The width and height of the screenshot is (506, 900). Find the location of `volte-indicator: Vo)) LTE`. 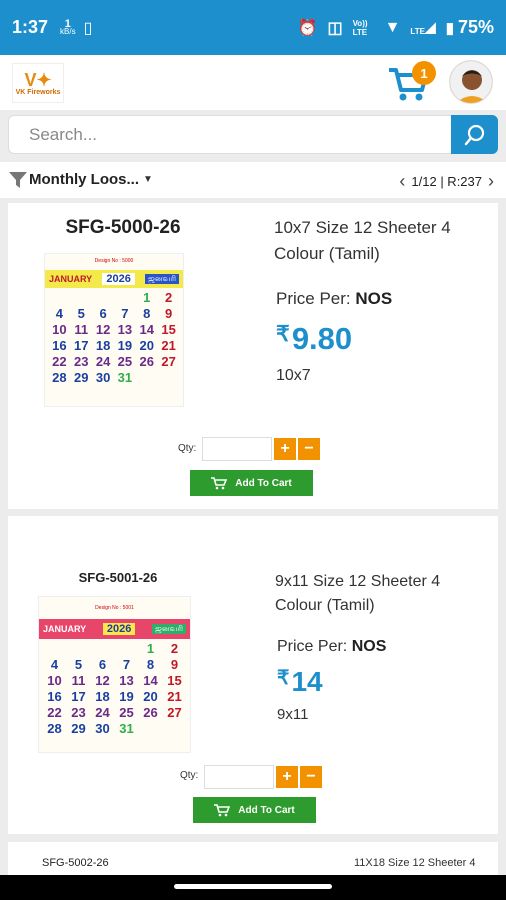

volte-indicator: Vo)) LTE is located at coordinates (360, 27).